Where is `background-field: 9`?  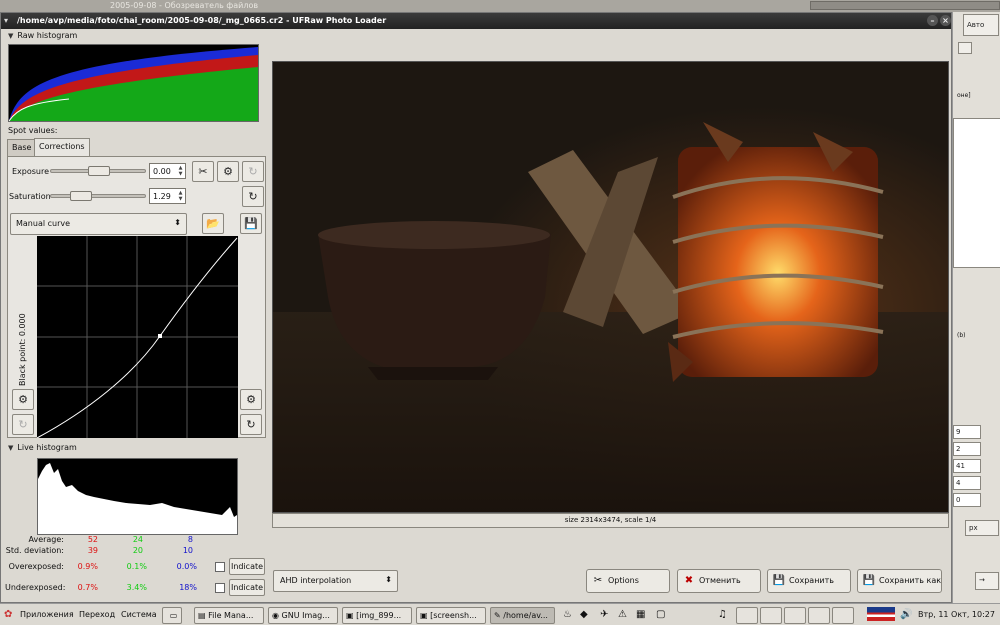 background-field: 9 is located at coordinates (967, 432).